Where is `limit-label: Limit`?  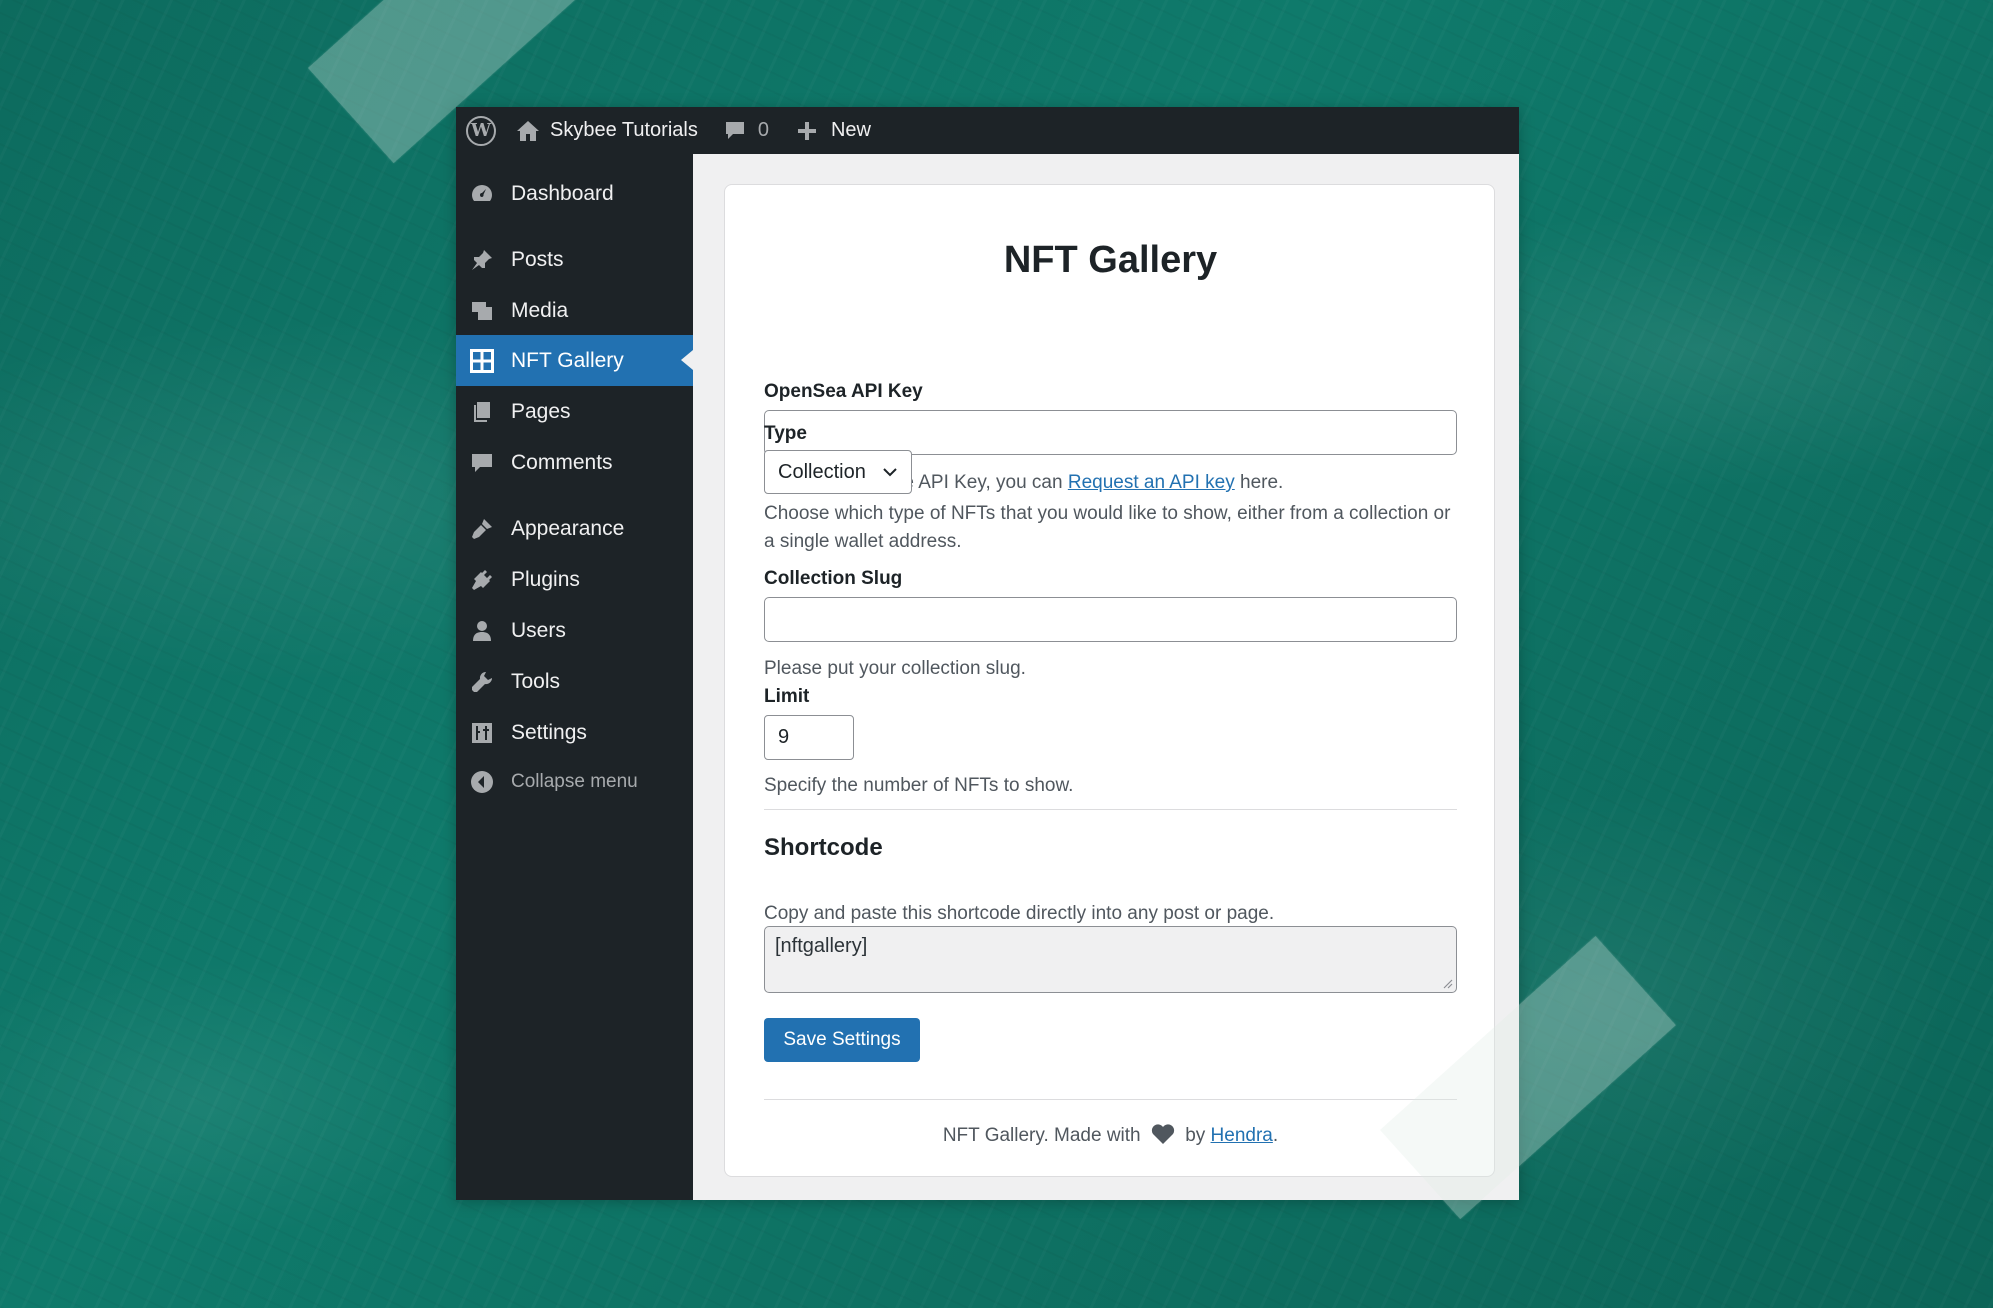
limit-label: Limit is located at coordinates (787, 696).